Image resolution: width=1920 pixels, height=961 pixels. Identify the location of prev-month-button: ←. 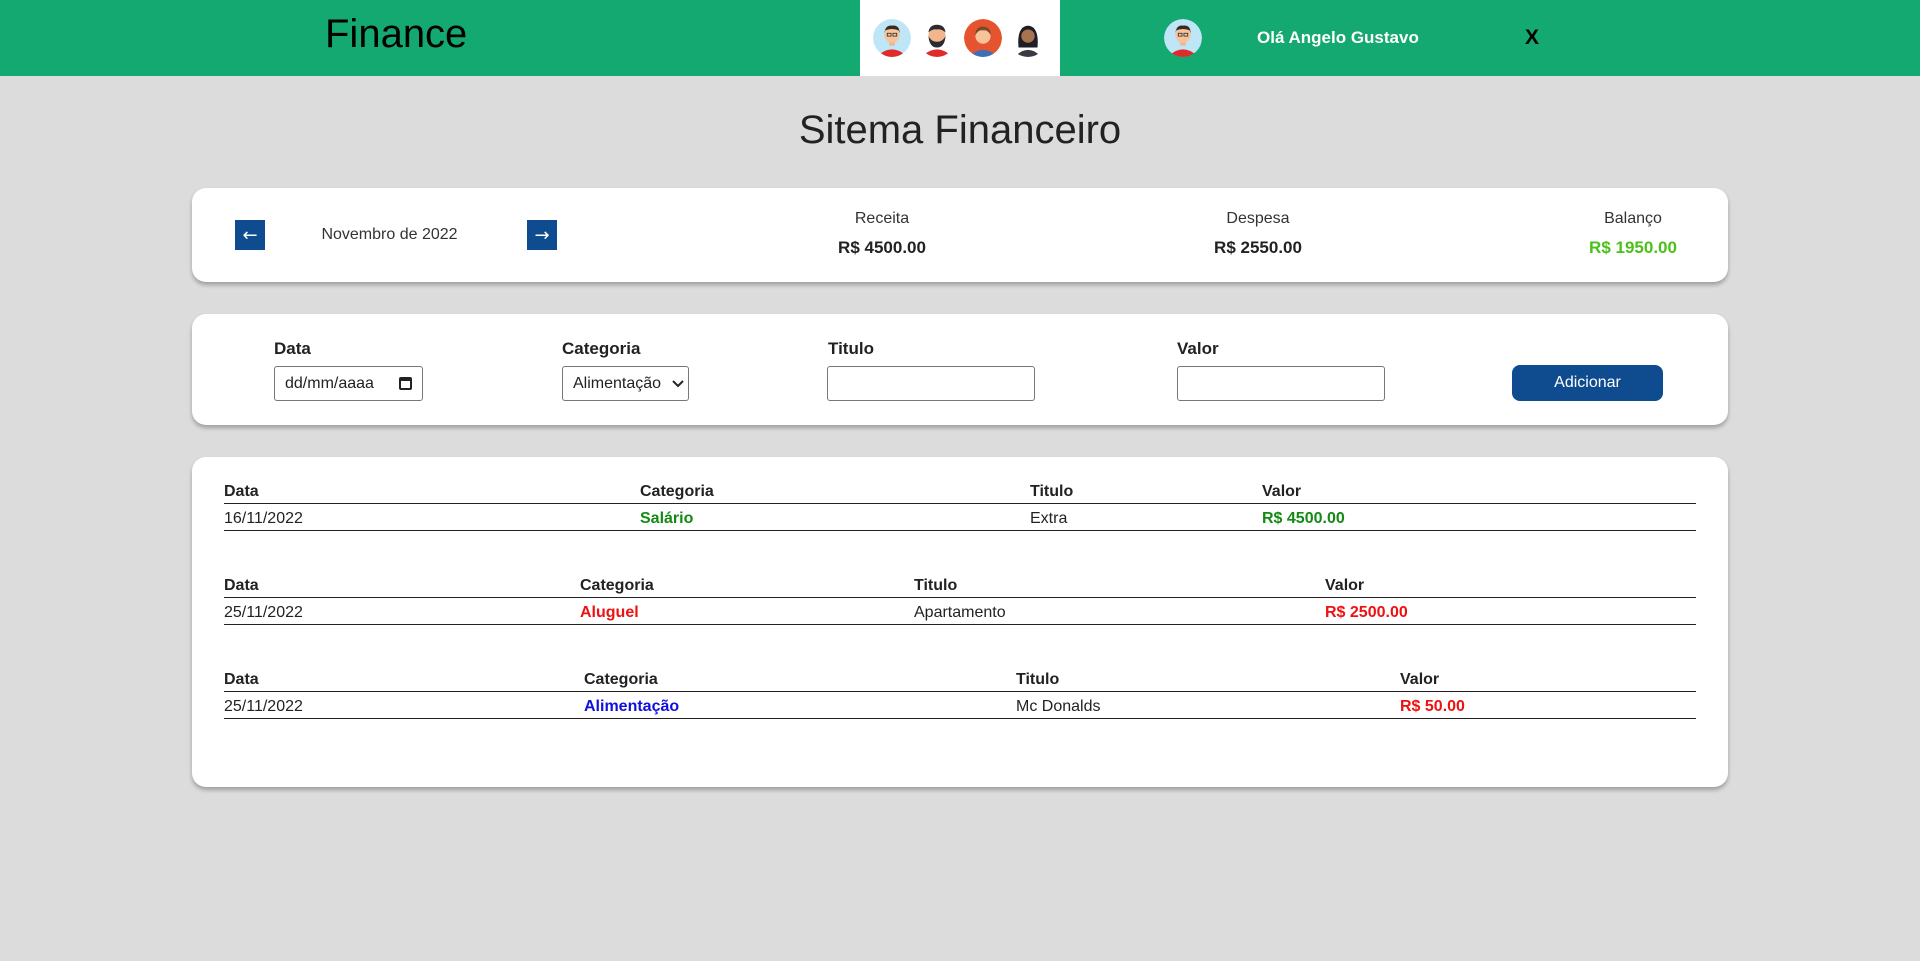
(250, 235).